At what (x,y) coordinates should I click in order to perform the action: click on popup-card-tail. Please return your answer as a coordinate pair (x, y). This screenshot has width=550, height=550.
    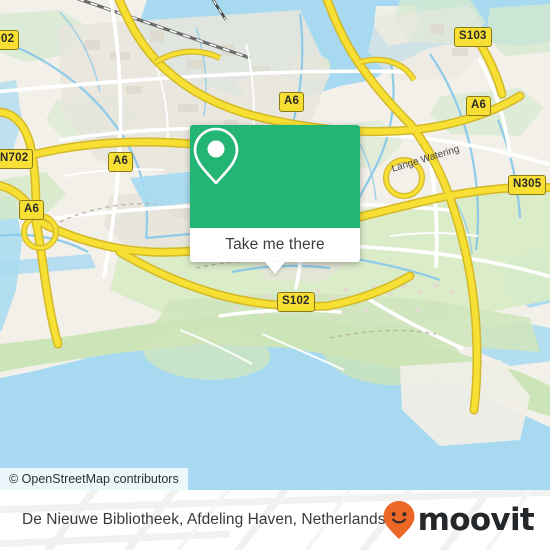
    Looking at the image, I should click on (275, 268).